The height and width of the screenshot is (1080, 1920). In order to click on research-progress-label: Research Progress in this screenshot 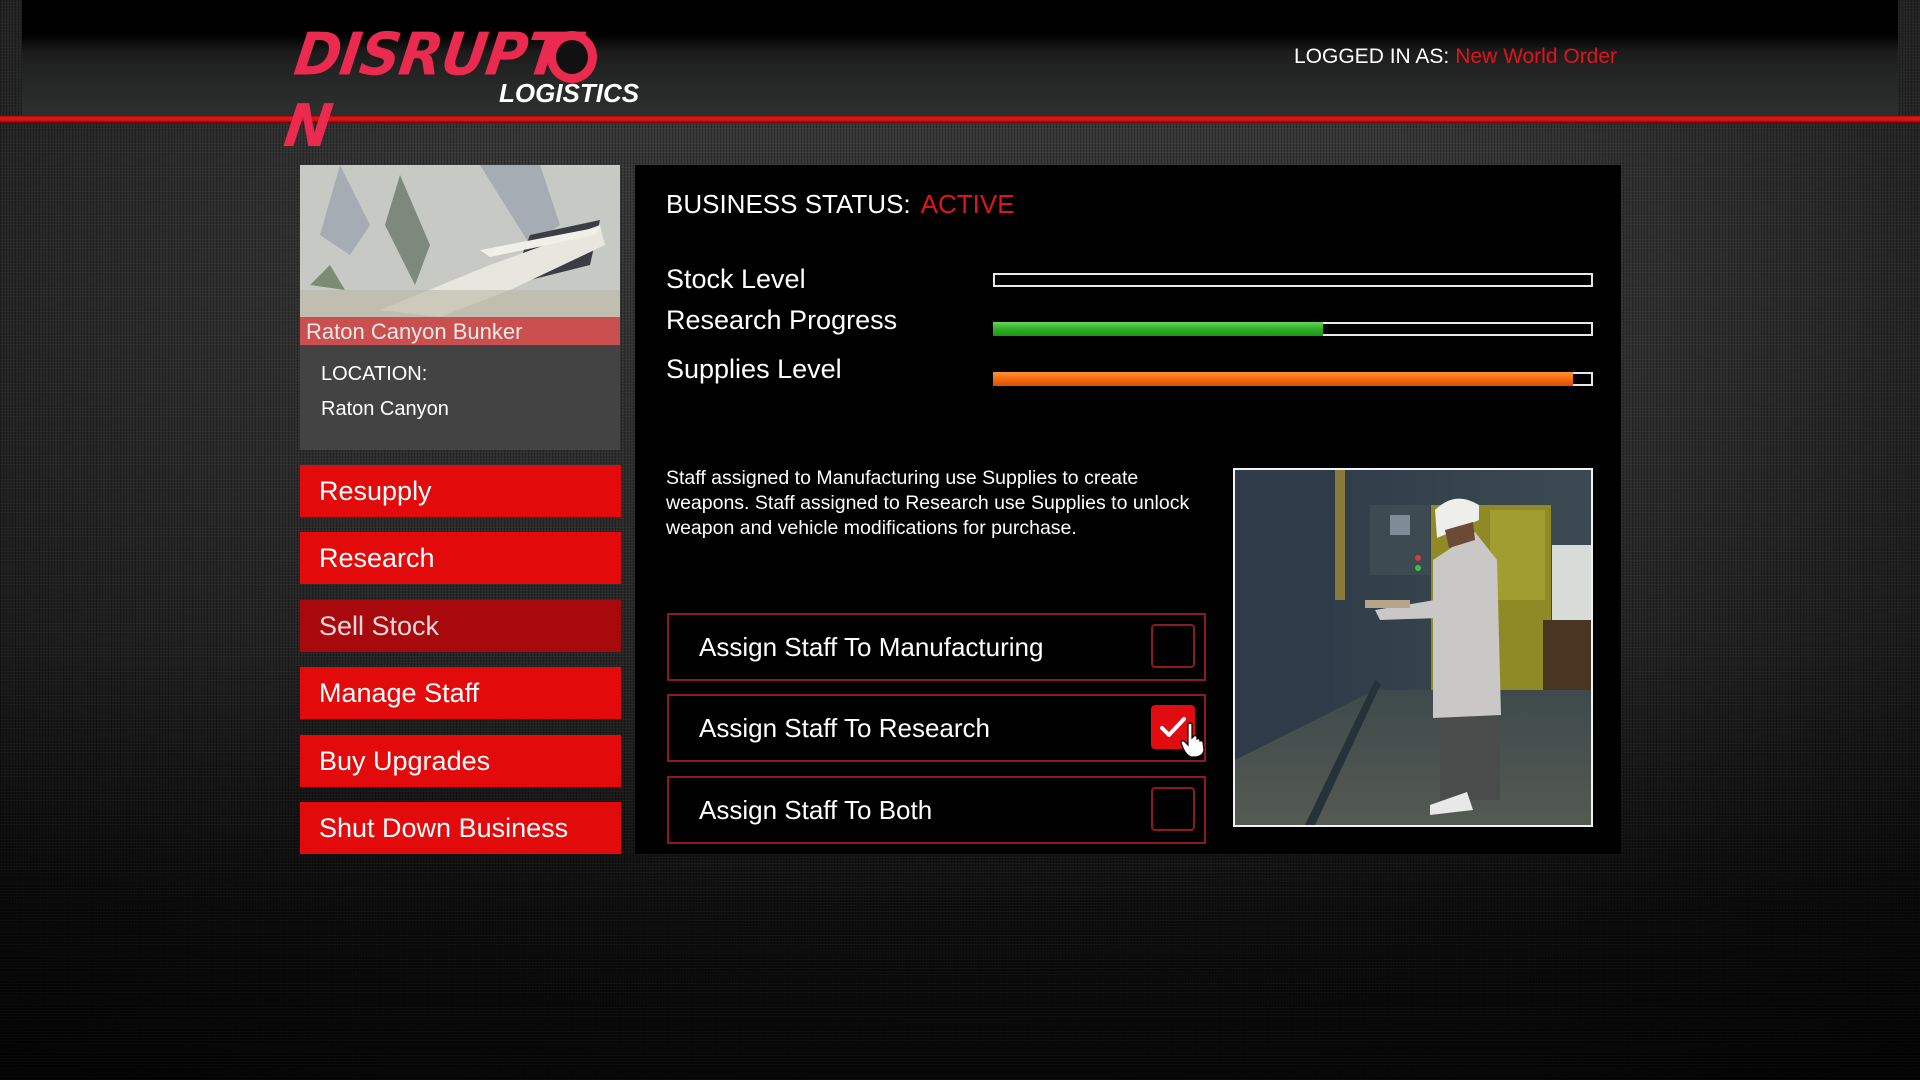, I will do `click(782, 320)`.